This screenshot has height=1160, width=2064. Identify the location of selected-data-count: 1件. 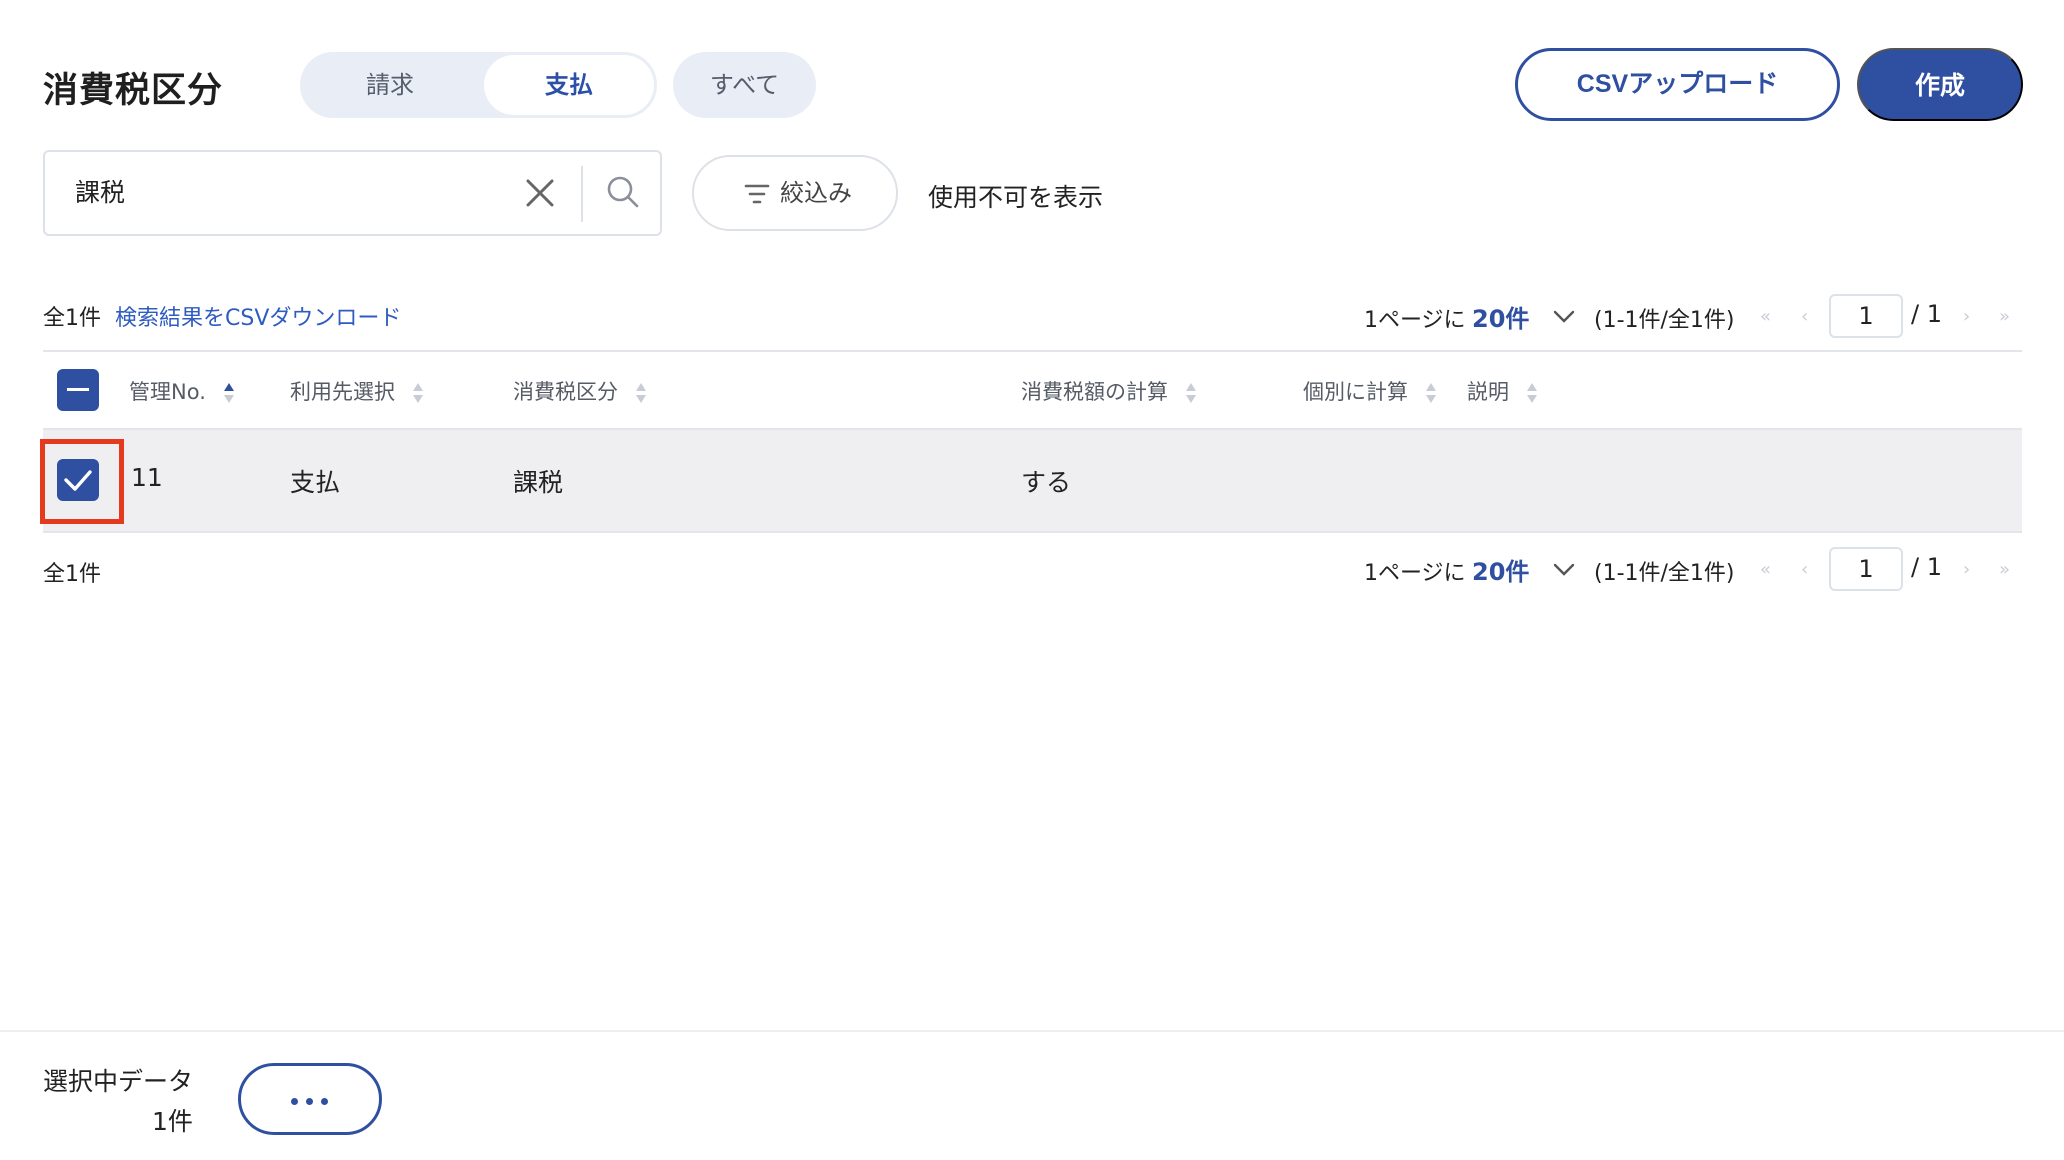
(172, 1121).